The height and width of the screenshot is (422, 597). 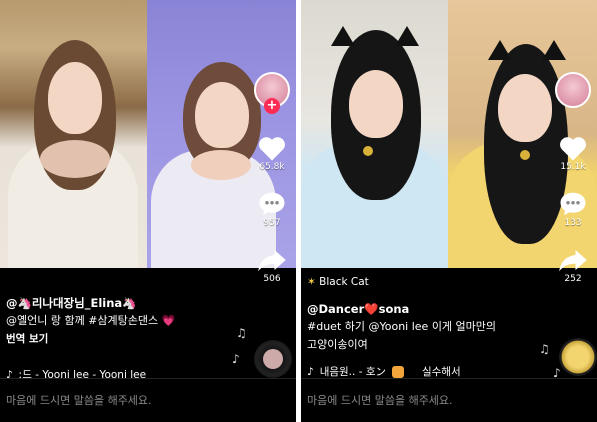 What do you see at coordinates (402, 326) in the screenshot?
I see `caption-text-line-1: #duet 하기 @Yooni lee 이게 얼마만의` at bounding box center [402, 326].